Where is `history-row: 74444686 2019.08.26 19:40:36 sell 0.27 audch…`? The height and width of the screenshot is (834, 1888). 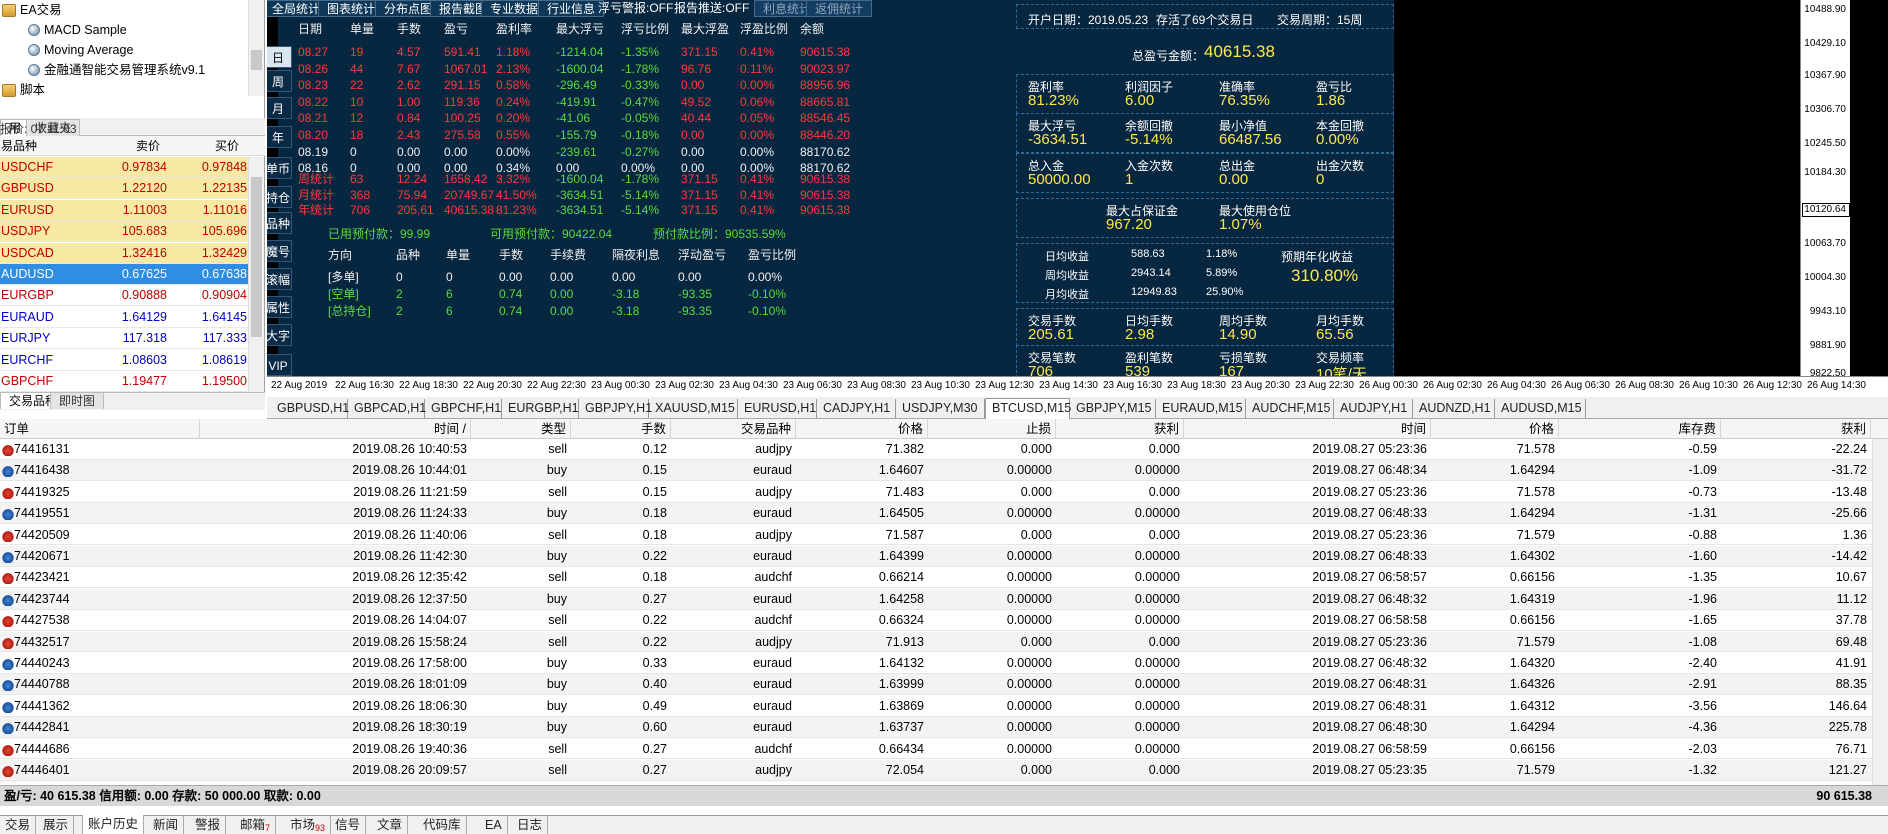 history-row: 74444686 2019.08.26 19:40:36 sell 0.27 audch… is located at coordinates (944, 749).